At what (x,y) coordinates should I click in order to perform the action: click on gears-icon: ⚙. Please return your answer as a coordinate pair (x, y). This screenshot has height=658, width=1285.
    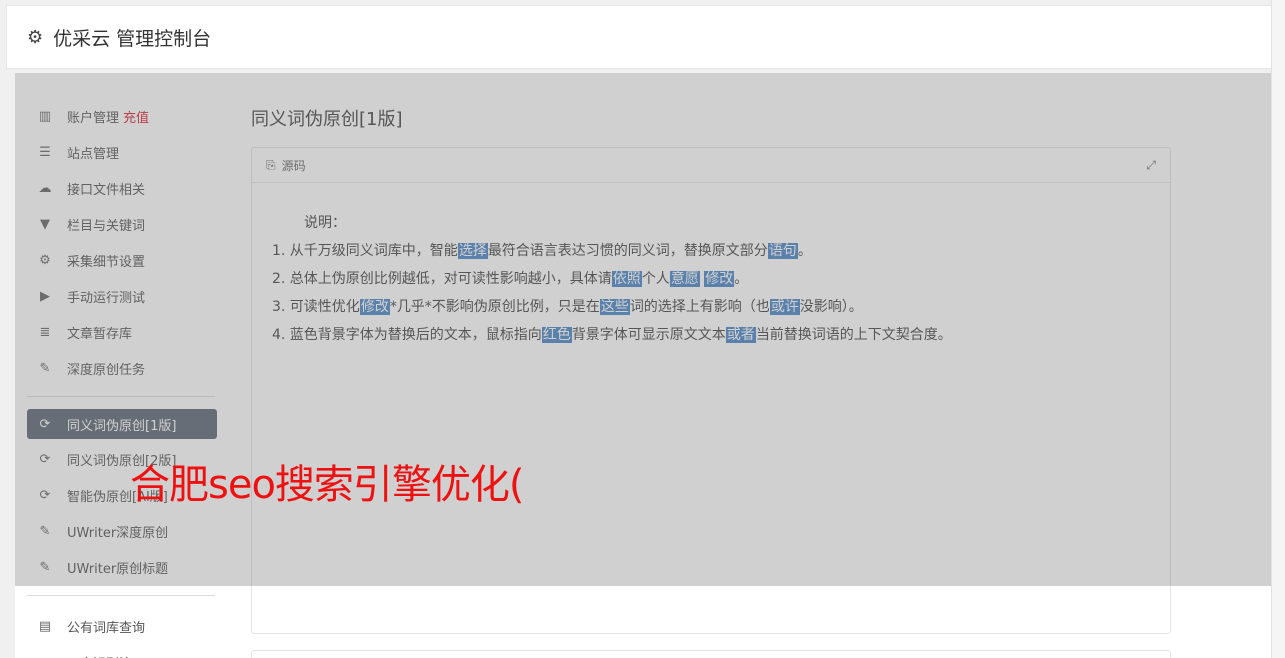
    Looking at the image, I should click on (45, 260).